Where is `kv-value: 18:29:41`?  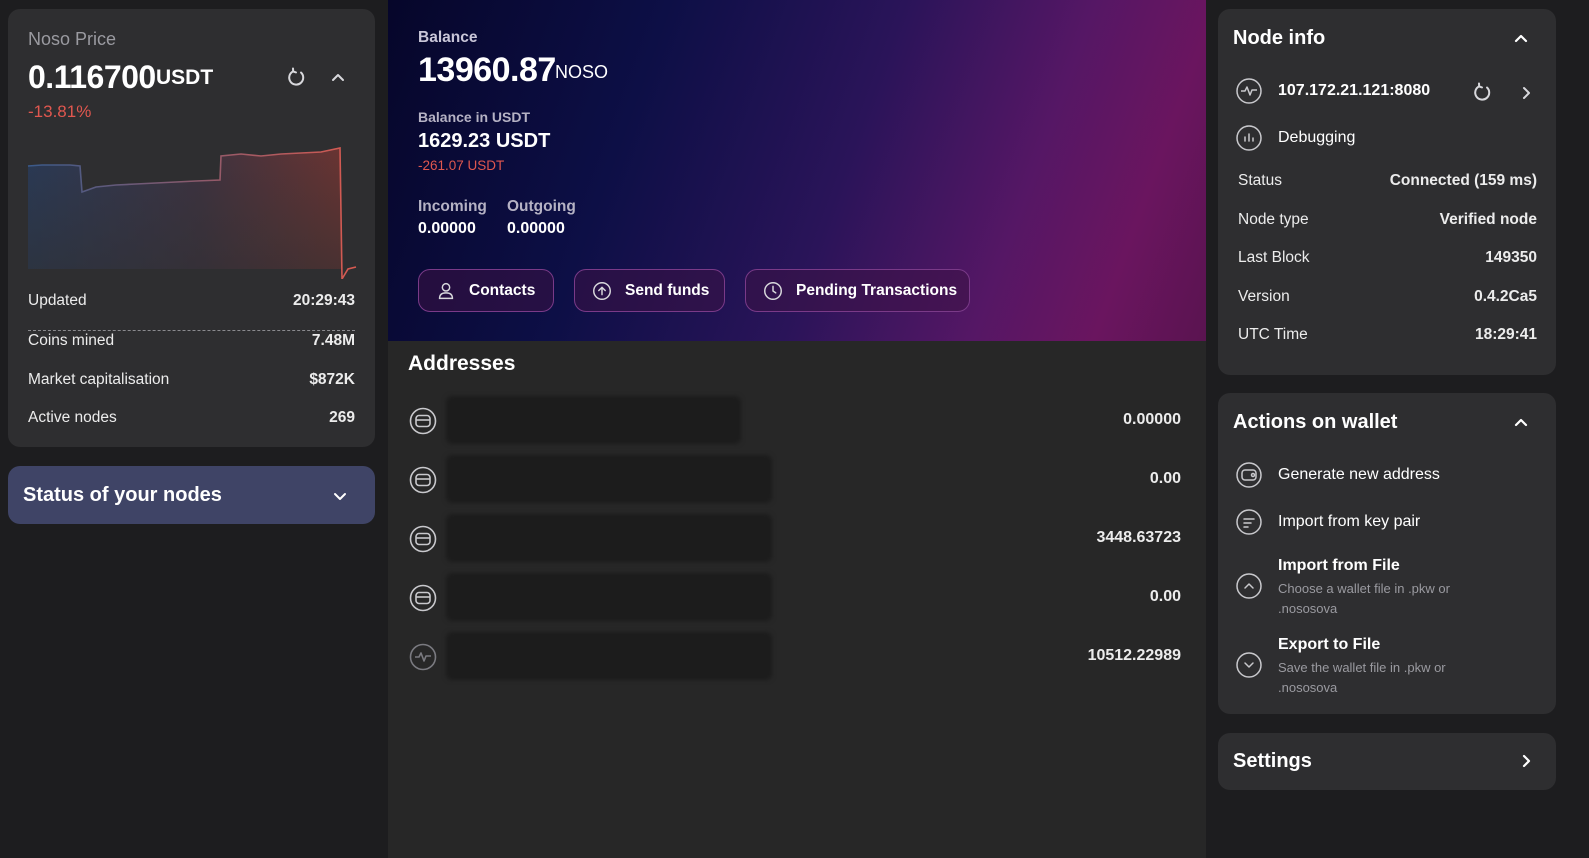
kv-value: 18:29:41 is located at coordinates (1505, 334).